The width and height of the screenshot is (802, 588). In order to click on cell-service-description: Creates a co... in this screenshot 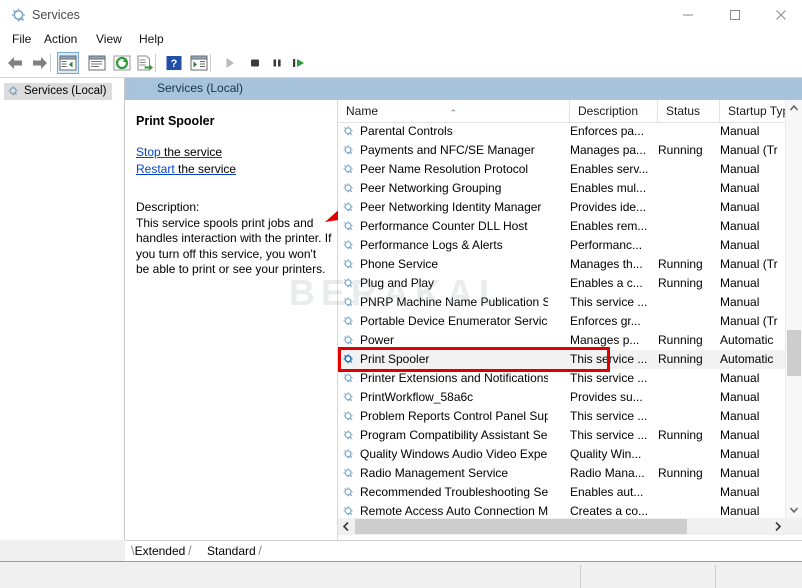, I will do `click(609, 511)`.